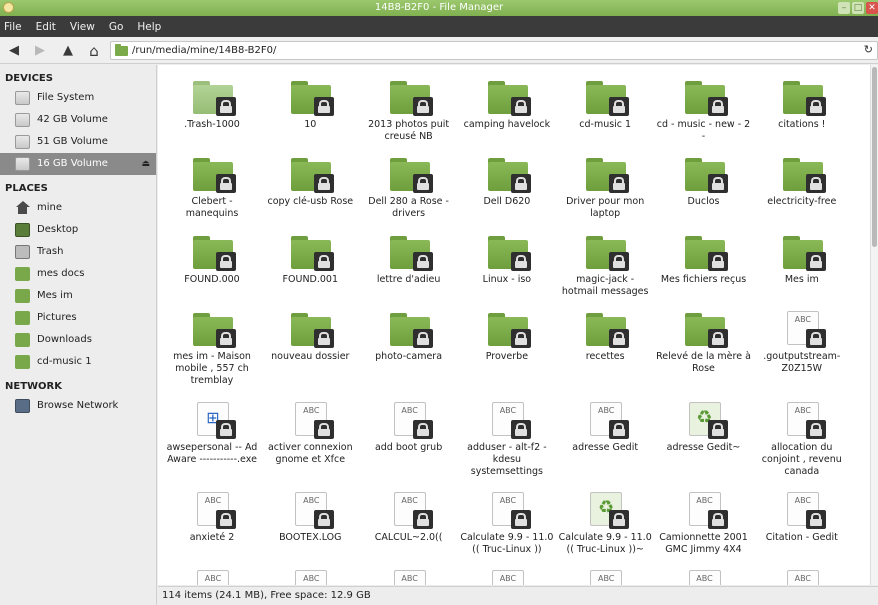  What do you see at coordinates (802, 104) in the screenshot?
I see `folder-item: citations !` at bounding box center [802, 104].